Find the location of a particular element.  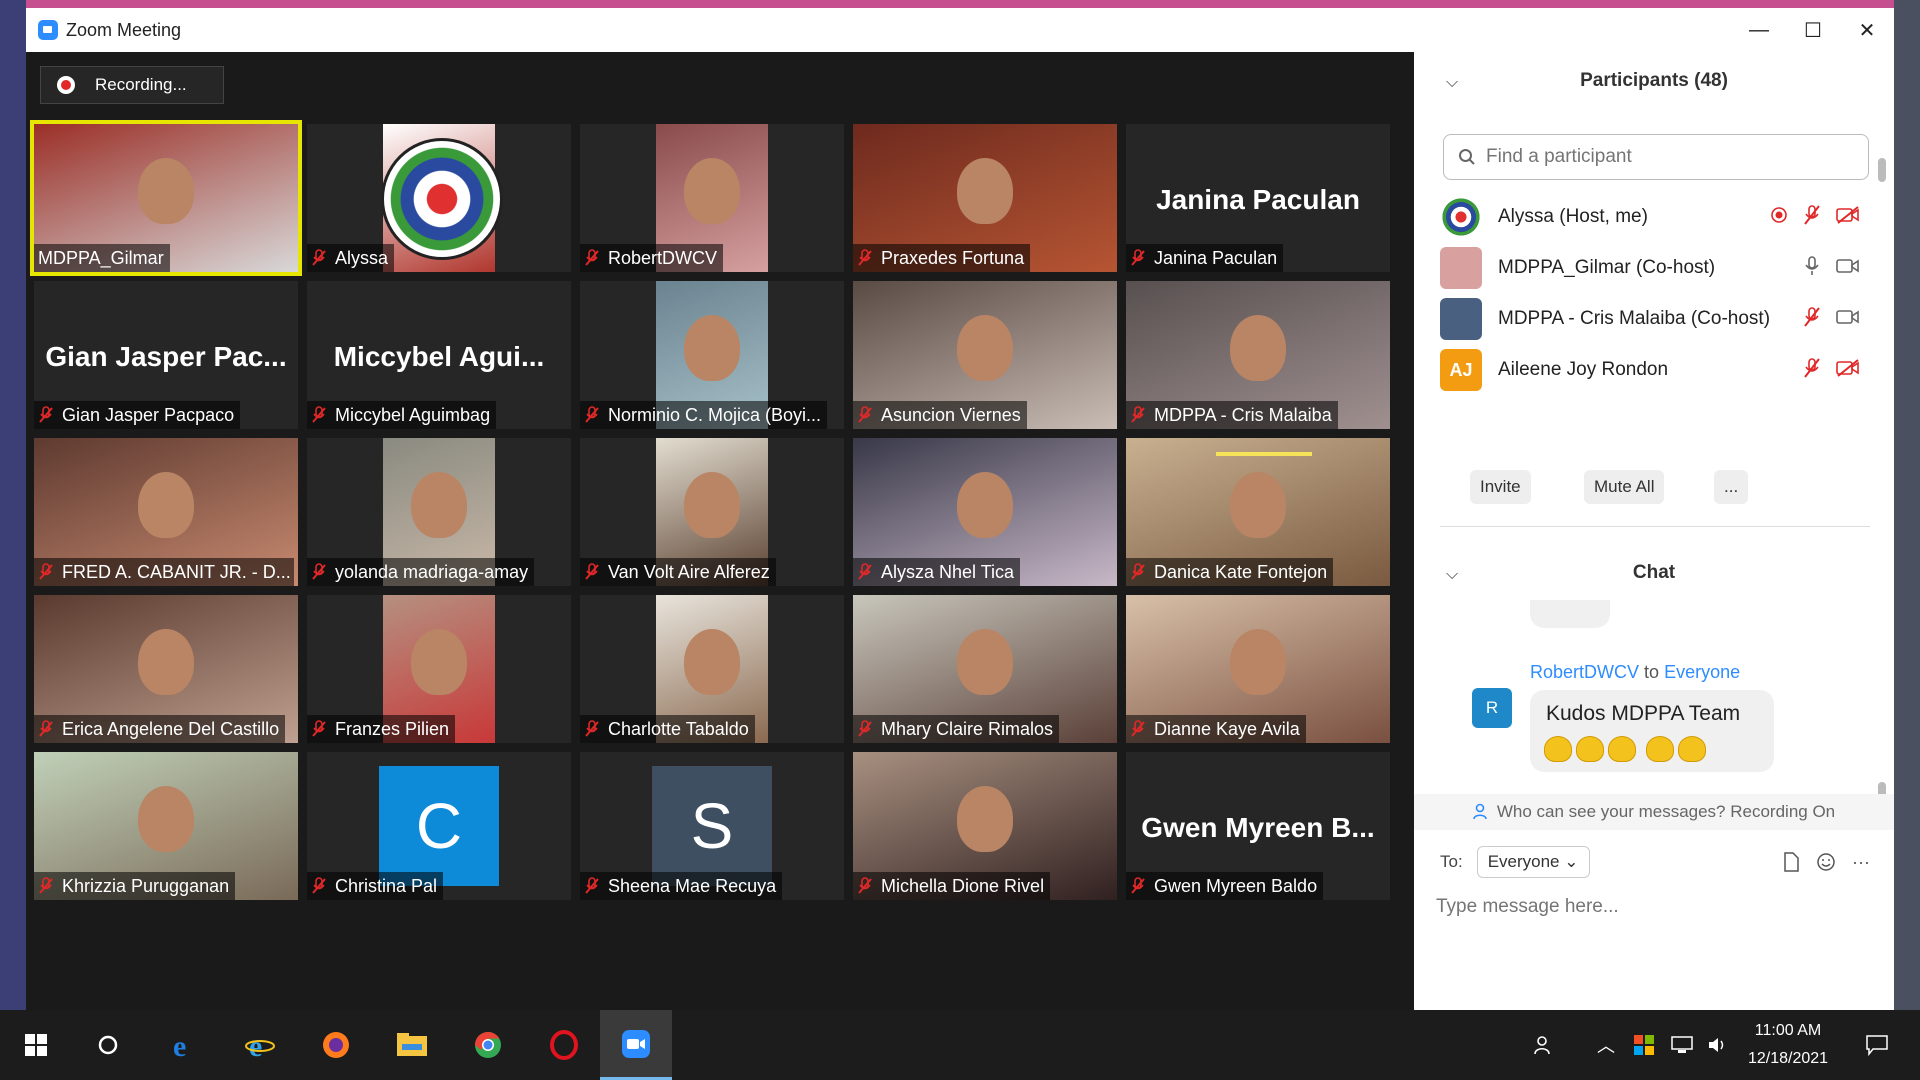

tray-expand: ︿ is located at coordinates (1606, 1045).